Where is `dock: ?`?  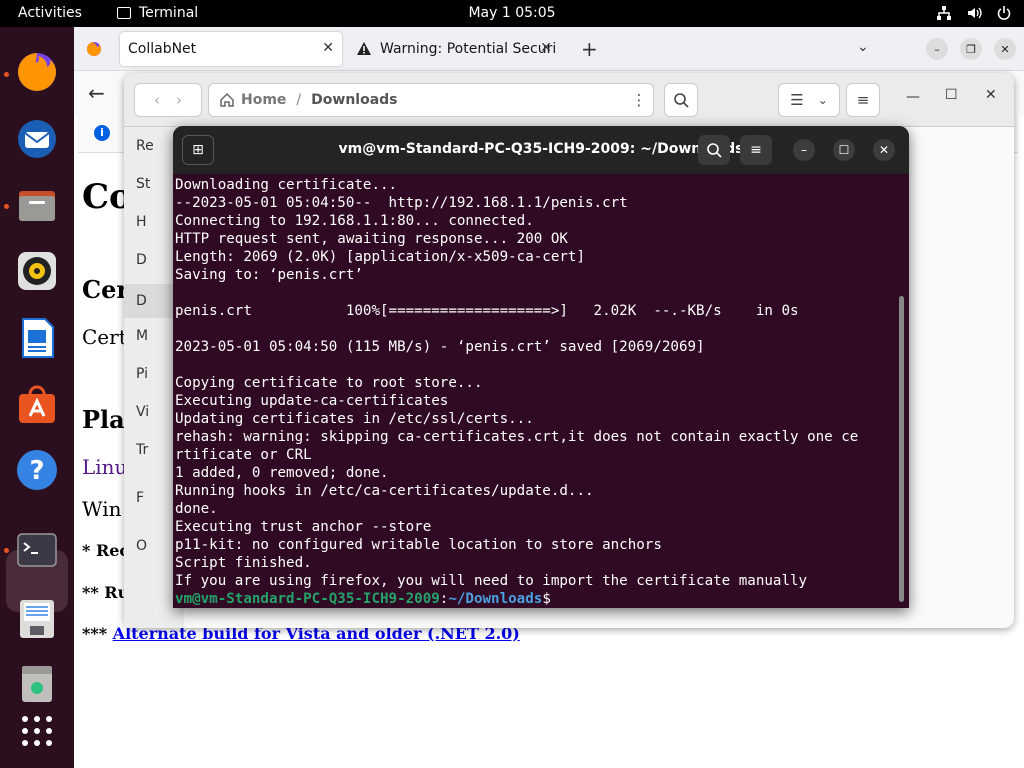 dock: ? is located at coordinates (37, 397).